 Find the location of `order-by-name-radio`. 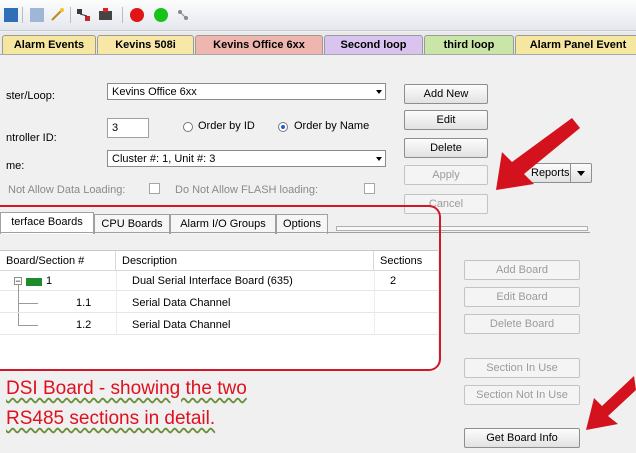

order-by-name-radio is located at coordinates (283, 127).